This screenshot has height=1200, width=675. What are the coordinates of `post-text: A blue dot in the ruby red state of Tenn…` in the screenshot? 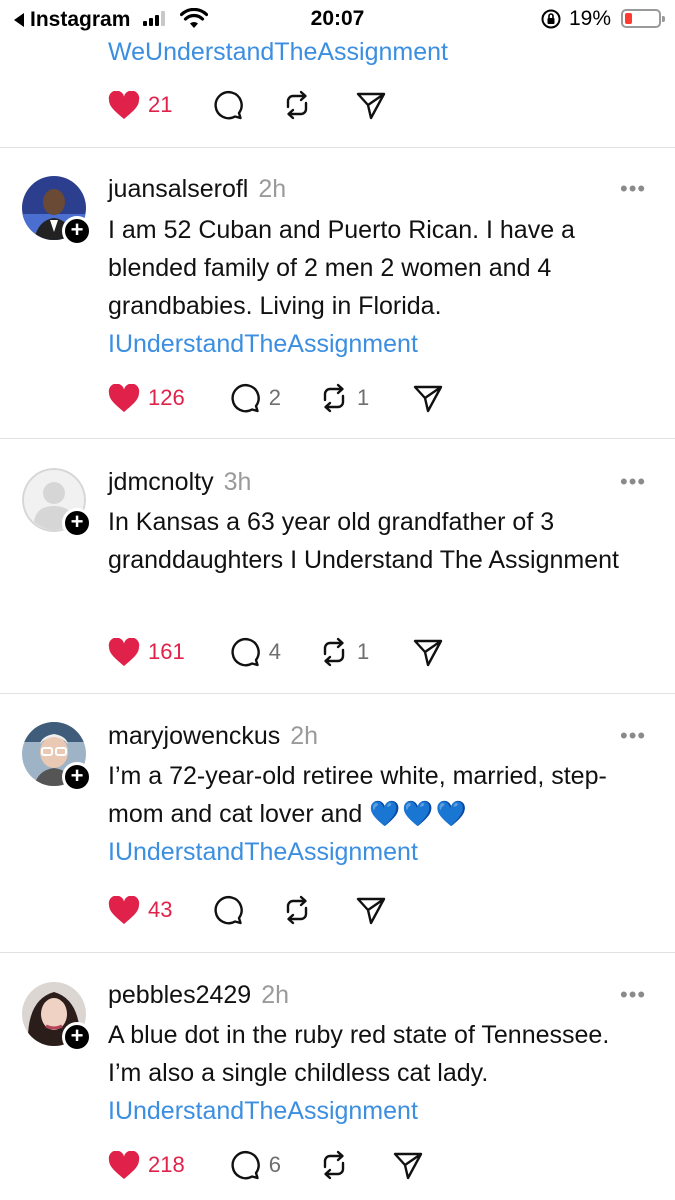 It's located at (378, 1073).